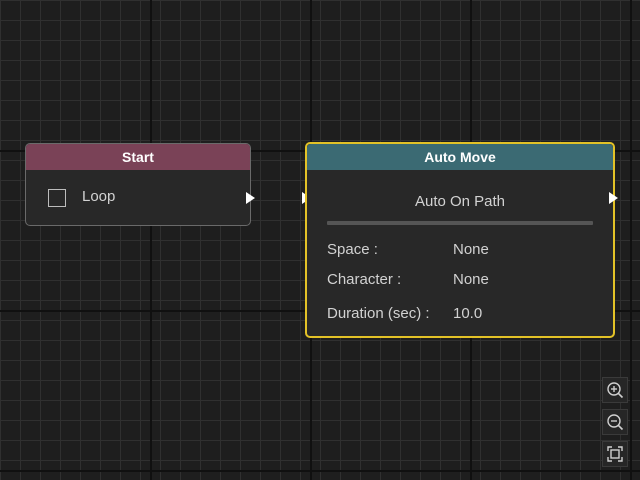  I want to click on character-label: Character :, so click(364, 279).